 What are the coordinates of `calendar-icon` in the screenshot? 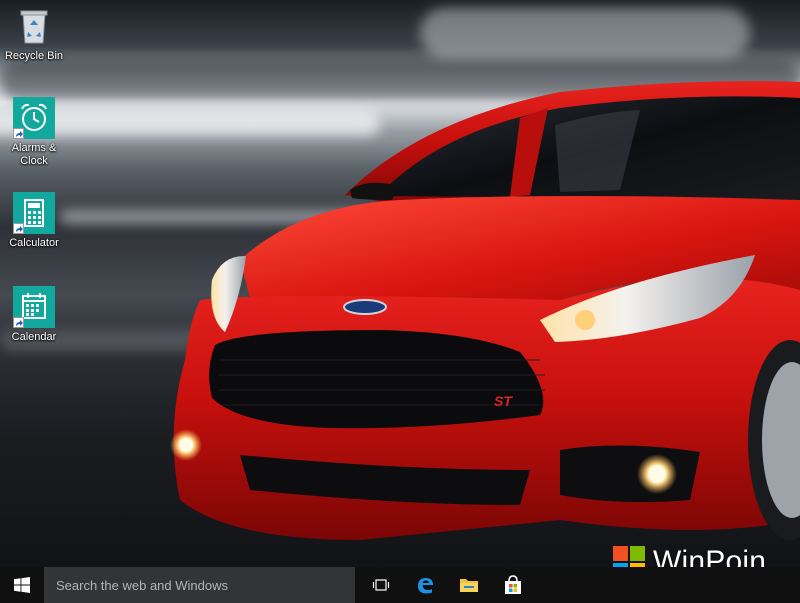 It's located at (34, 307).